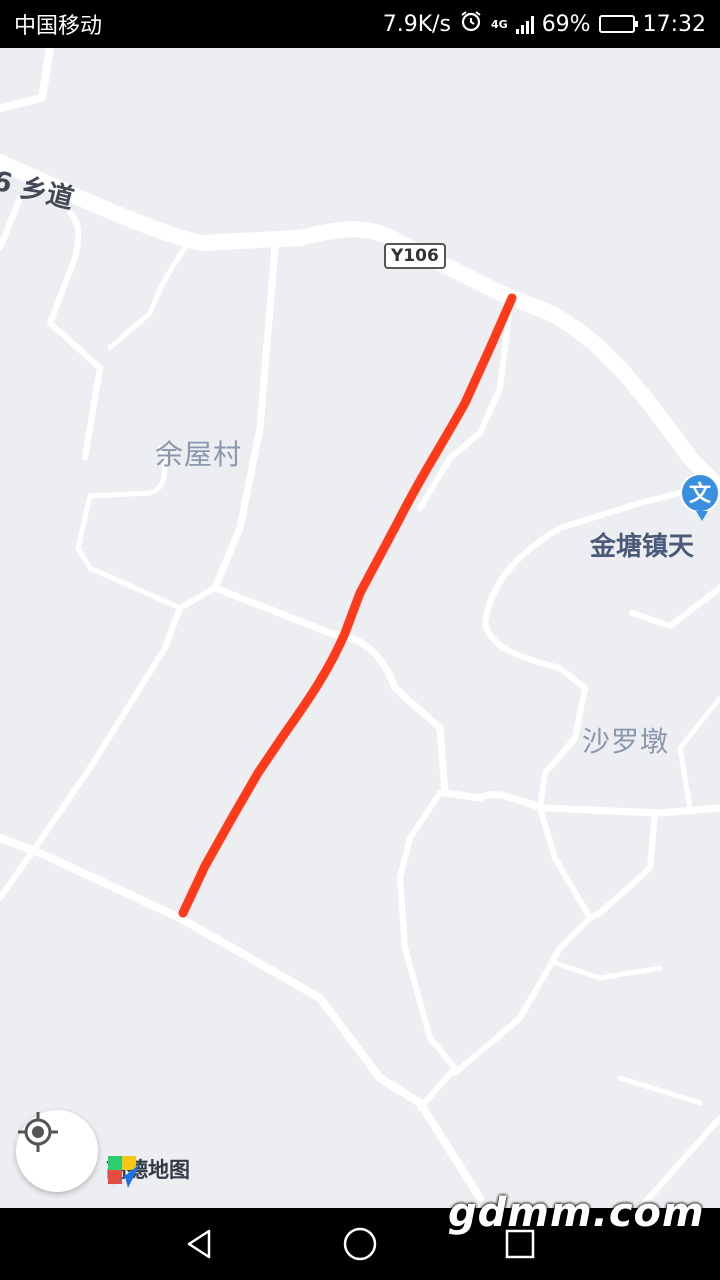  What do you see at coordinates (566, 24) in the screenshot?
I see `battery-percent: 69%` at bounding box center [566, 24].